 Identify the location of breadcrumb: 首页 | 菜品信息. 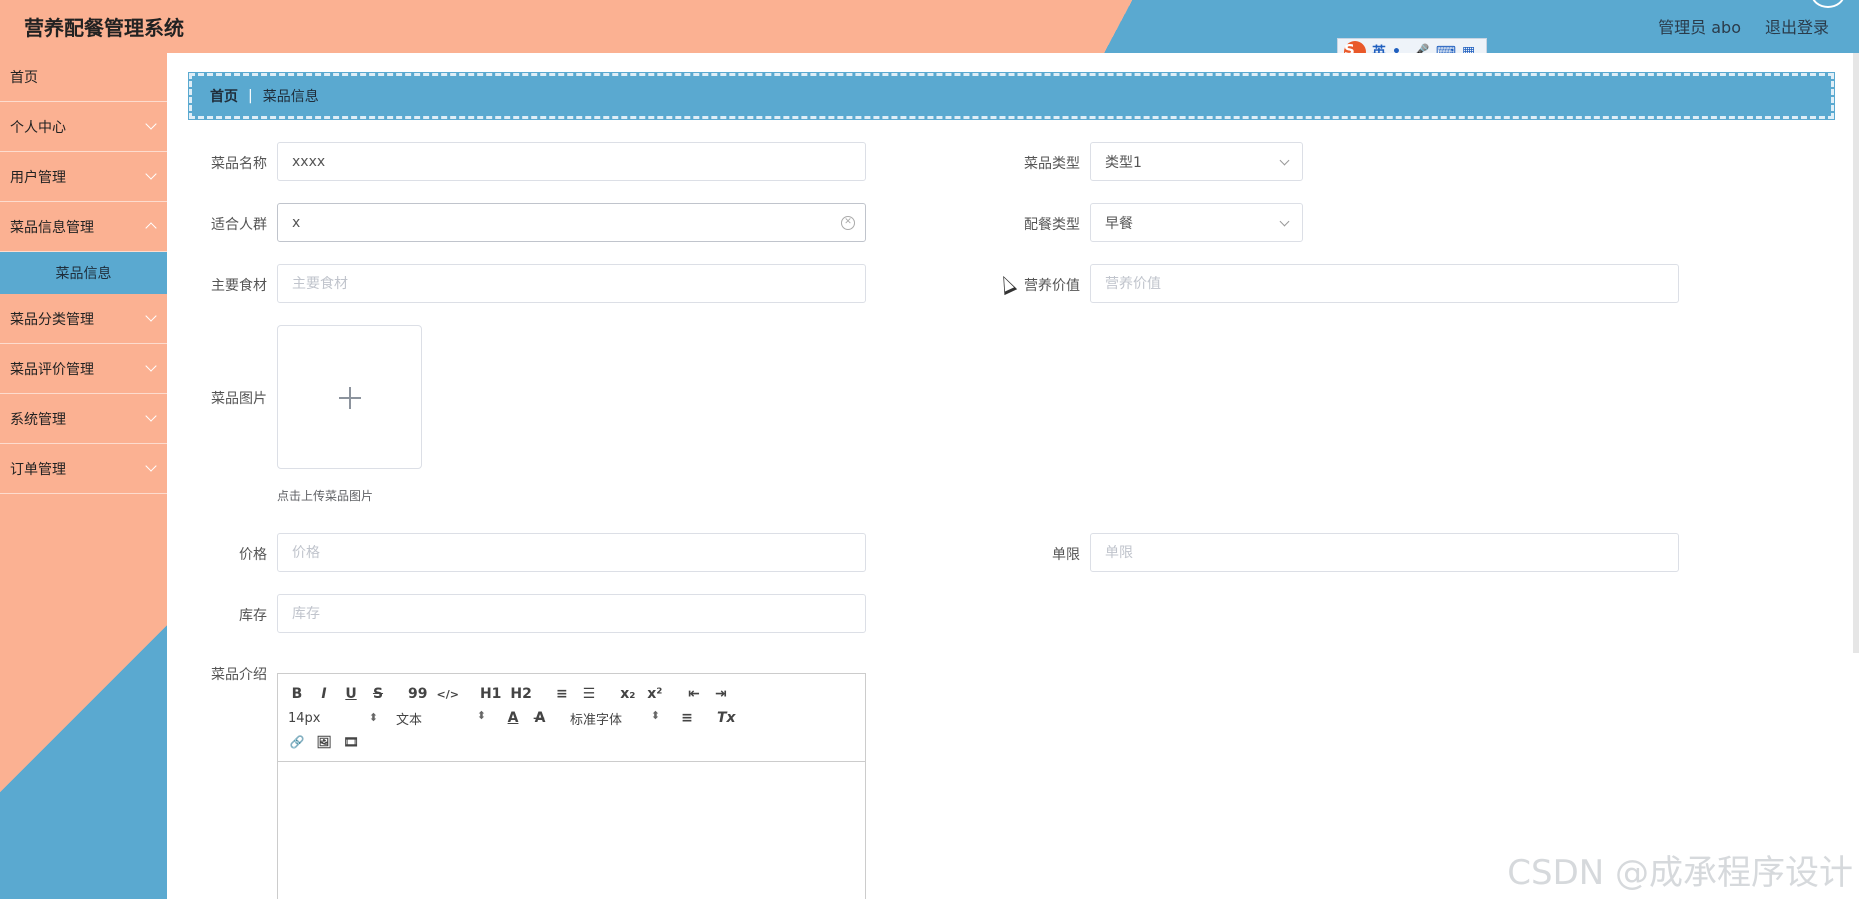
(1011, 96).